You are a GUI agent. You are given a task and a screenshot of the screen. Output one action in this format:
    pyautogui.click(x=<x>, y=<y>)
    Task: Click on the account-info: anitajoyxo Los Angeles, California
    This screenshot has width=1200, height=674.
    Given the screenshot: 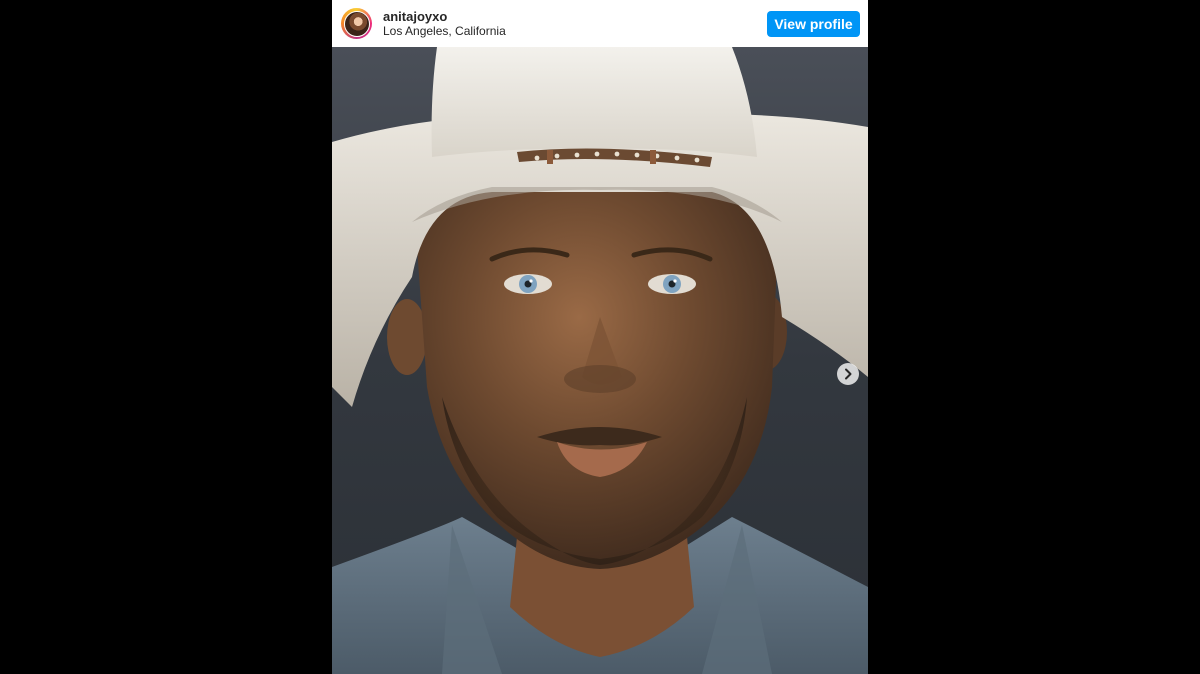 What is the action you would take?
    pyautogui.click(x=575, y=24)
    